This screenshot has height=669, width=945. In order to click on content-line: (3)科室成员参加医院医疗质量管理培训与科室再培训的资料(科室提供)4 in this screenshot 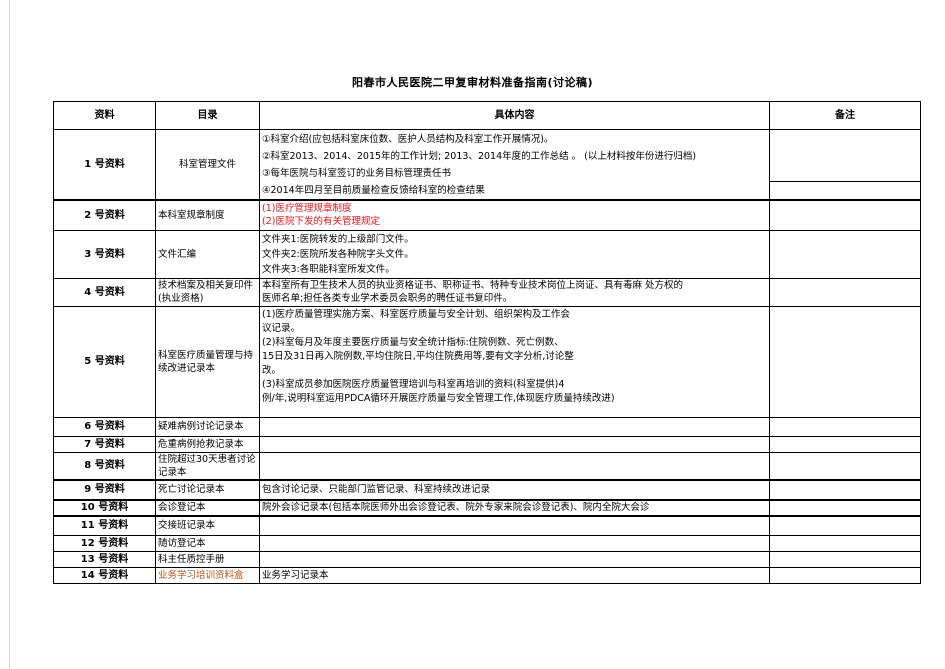, I will do `click(413, 384)`.